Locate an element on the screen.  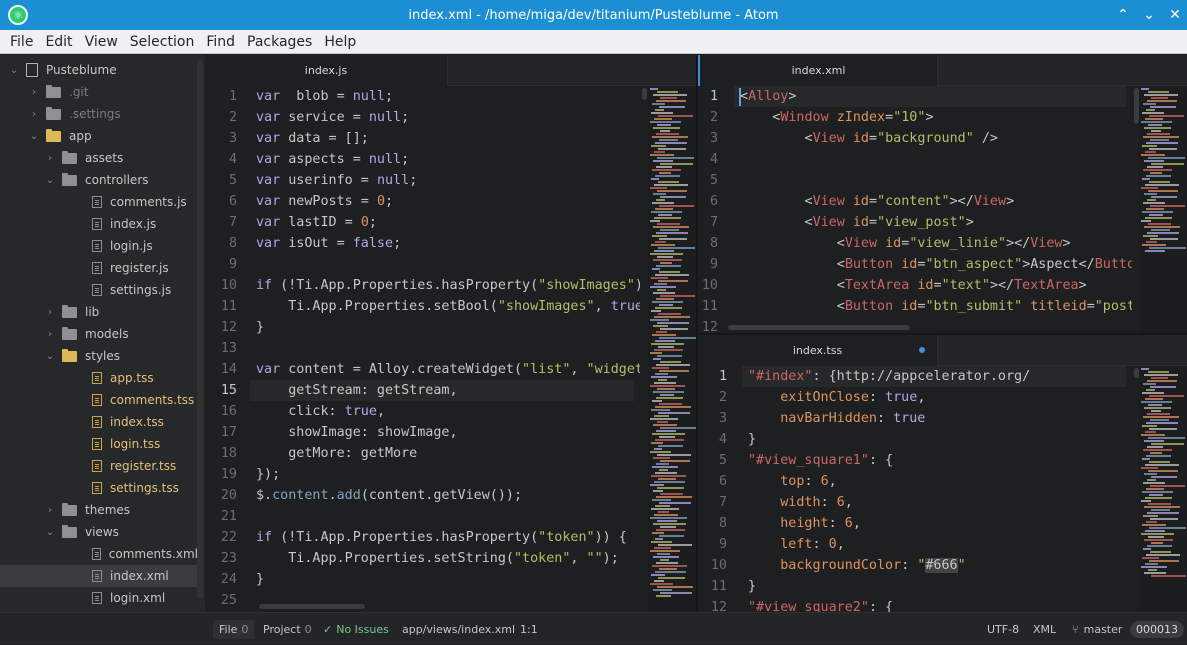
tree-item: index.tss is located at coordinates (99, 422).